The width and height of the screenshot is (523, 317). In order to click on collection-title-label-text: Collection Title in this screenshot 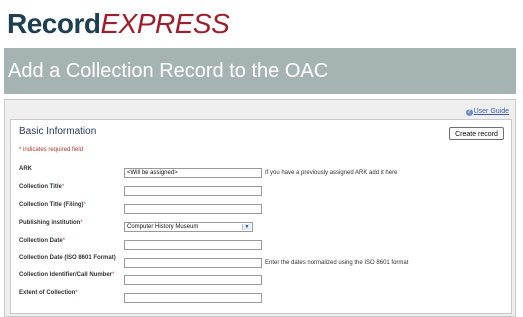, I will do `click(40, 187)`.